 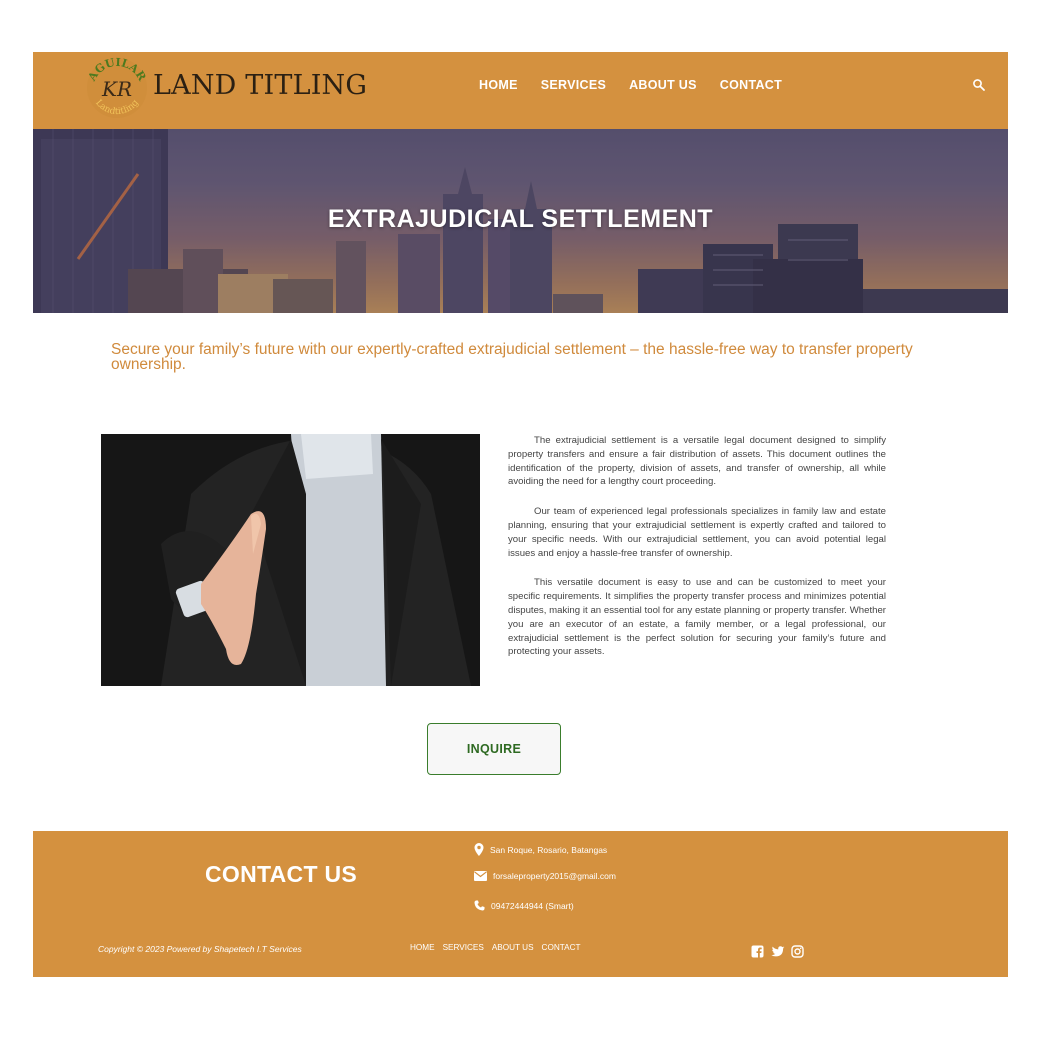 What do you see at coordinates (498, 85) in the screenshot?
I see `nav-home: HOME` at bounding box center [498, 85].